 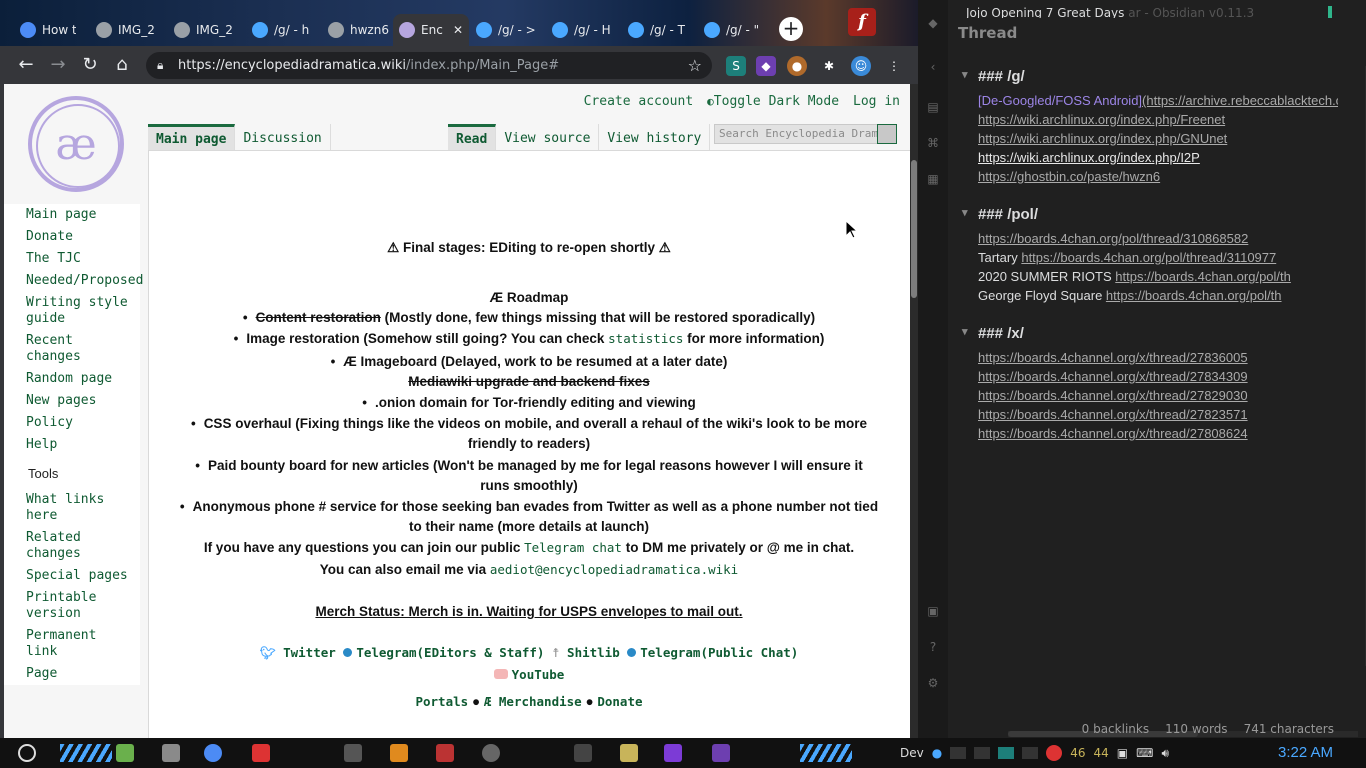 What do you see at coordinates (431, 30) in the screenshot?
I see `browser-tab: Enc ✕` at bounding box center [431, 30].